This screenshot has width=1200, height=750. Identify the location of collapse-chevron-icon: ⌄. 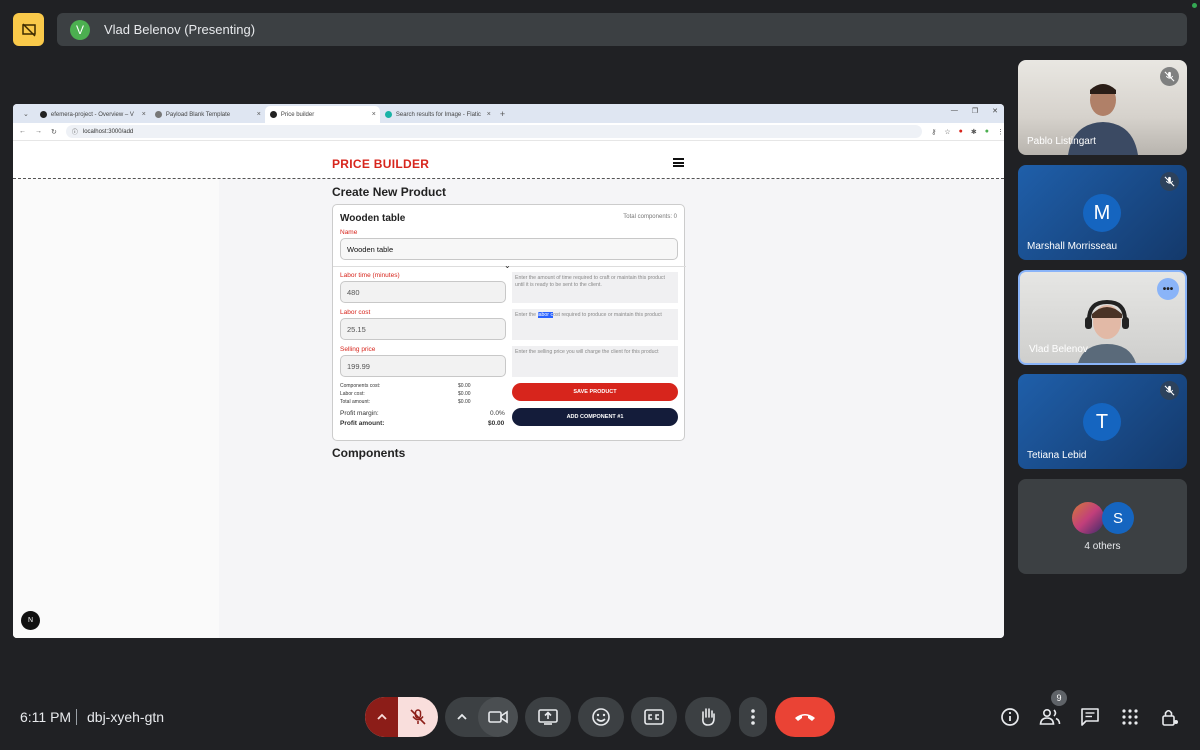
(507, 265).